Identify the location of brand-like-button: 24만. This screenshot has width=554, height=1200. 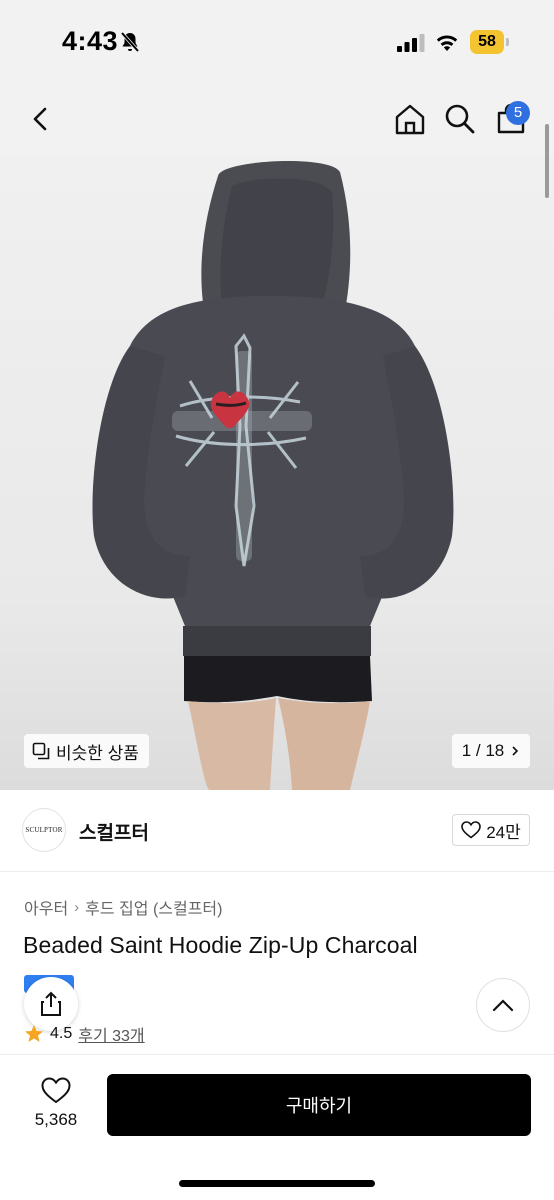
(491, 830).